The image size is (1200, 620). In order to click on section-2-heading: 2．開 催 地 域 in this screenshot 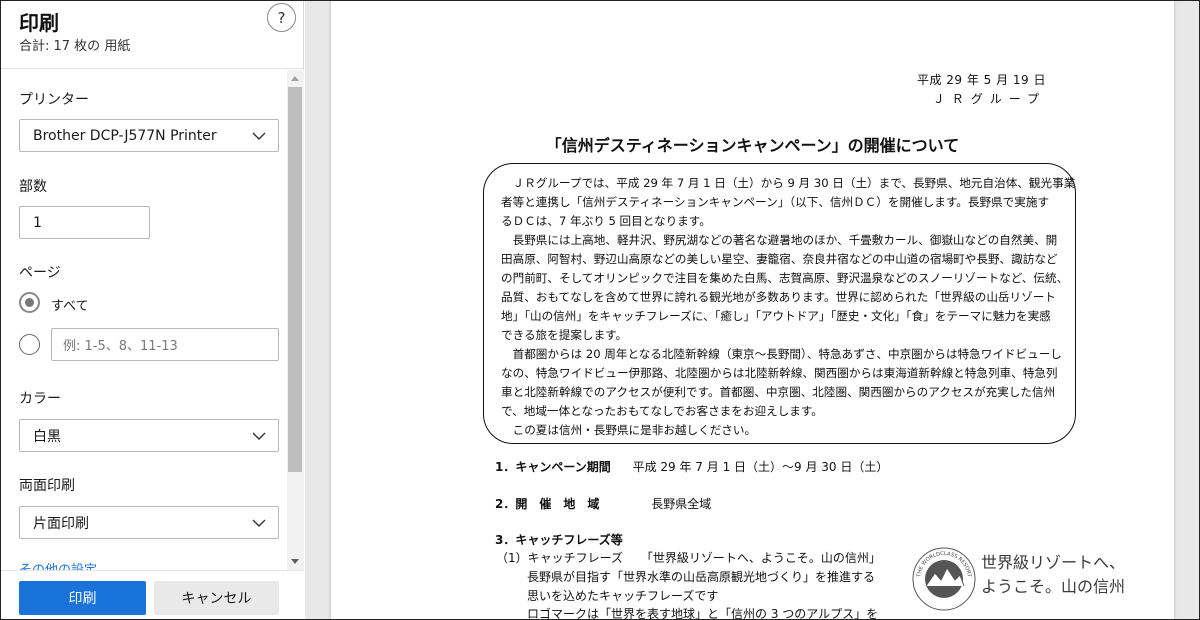, I will do `click(547, 504)`.